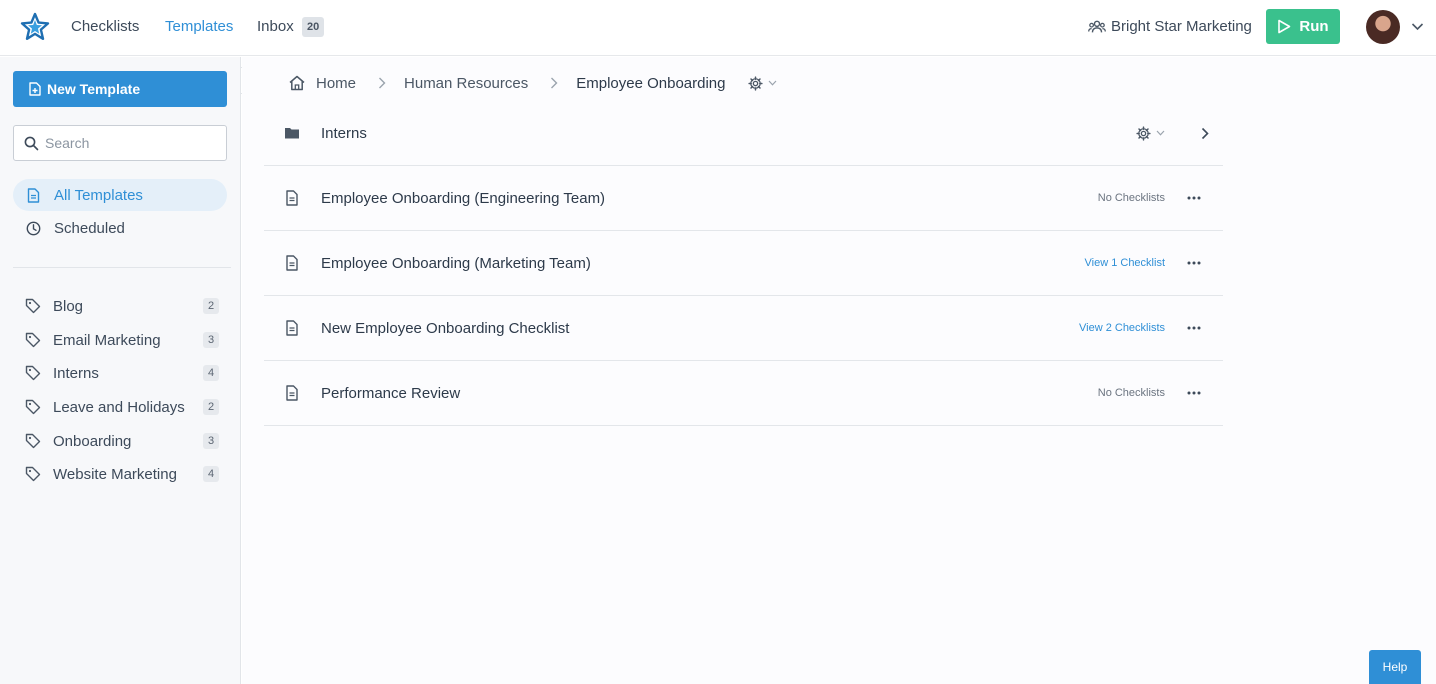 The image size is (1436, 684). Describe the element at coordinates (89, 228) in the screenshot. I see `sidebar-item-label: Scheduled` at that location.